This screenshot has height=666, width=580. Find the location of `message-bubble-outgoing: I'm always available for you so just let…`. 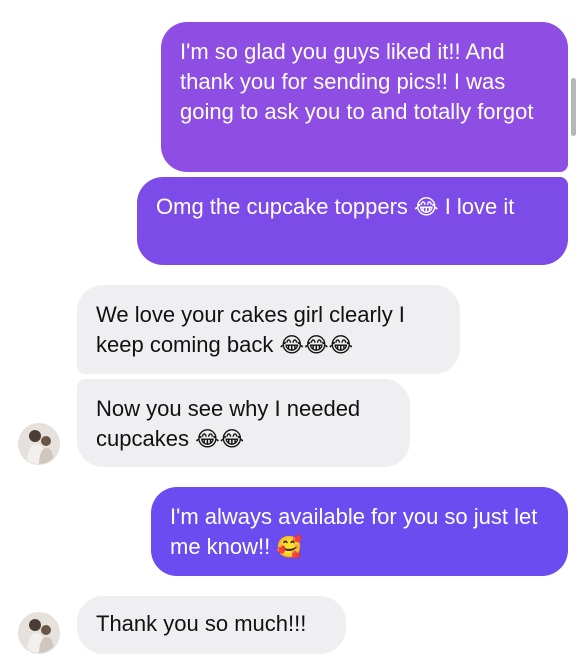

message-bubble-outgoing: I'm always available for you so just let… is located at coordinates (359, 531).